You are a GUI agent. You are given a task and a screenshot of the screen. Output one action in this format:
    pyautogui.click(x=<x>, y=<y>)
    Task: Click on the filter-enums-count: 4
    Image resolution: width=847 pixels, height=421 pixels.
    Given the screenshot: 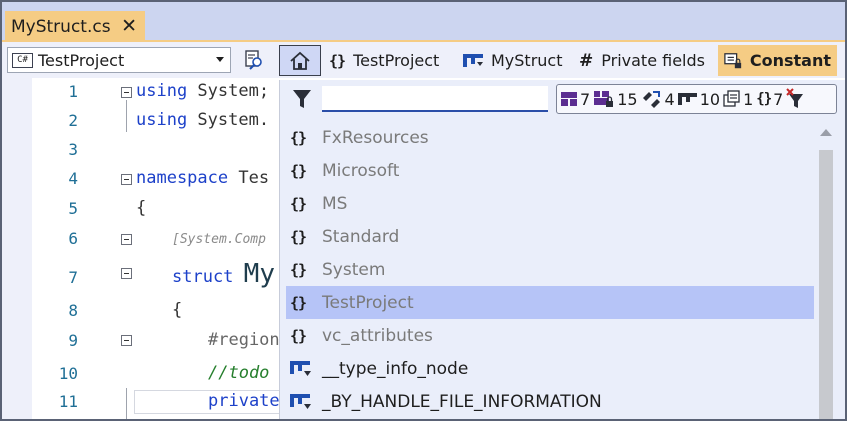 What is the action you would take?
    pyautogui.click(x=669, y=99)
    